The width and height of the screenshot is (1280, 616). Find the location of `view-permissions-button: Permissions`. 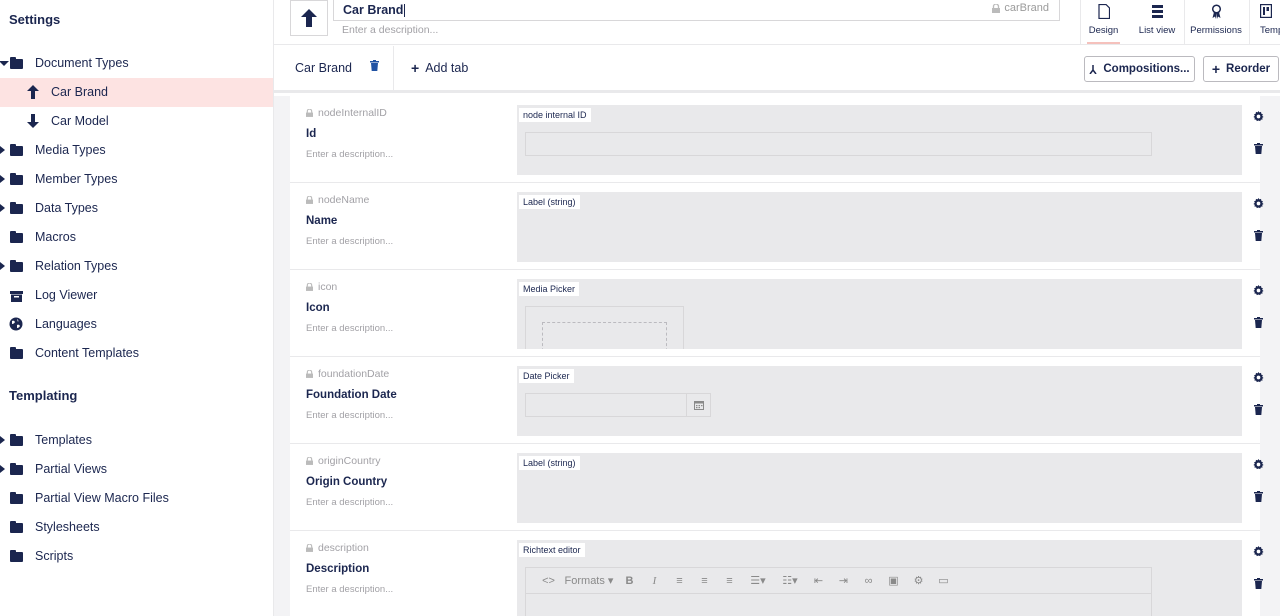

view-permissions-button: Permissions is located at coordinates (1215, 22).